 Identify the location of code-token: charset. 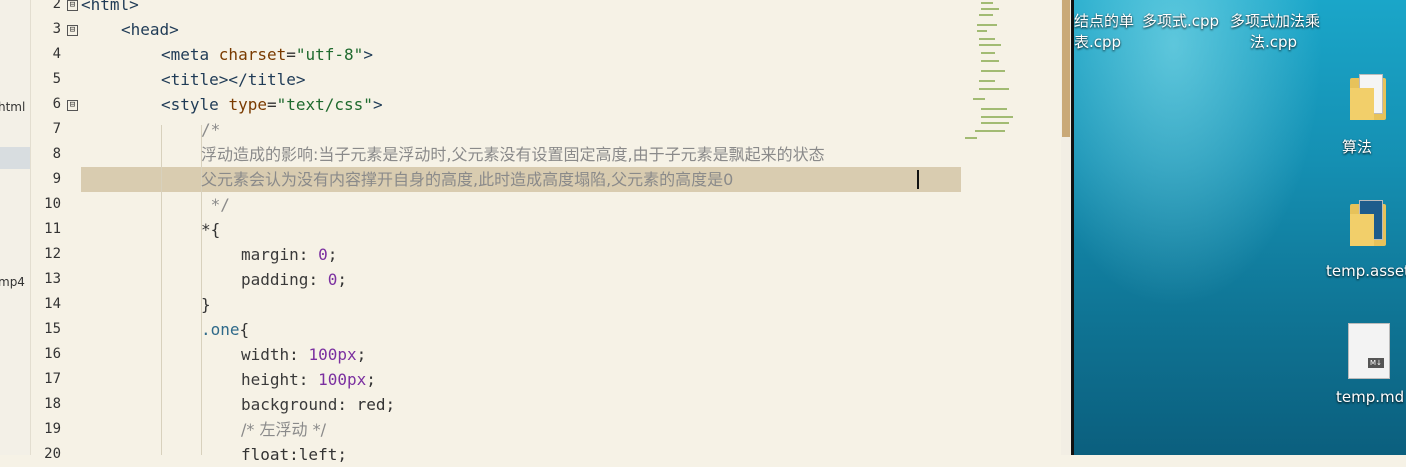
(252, 54).